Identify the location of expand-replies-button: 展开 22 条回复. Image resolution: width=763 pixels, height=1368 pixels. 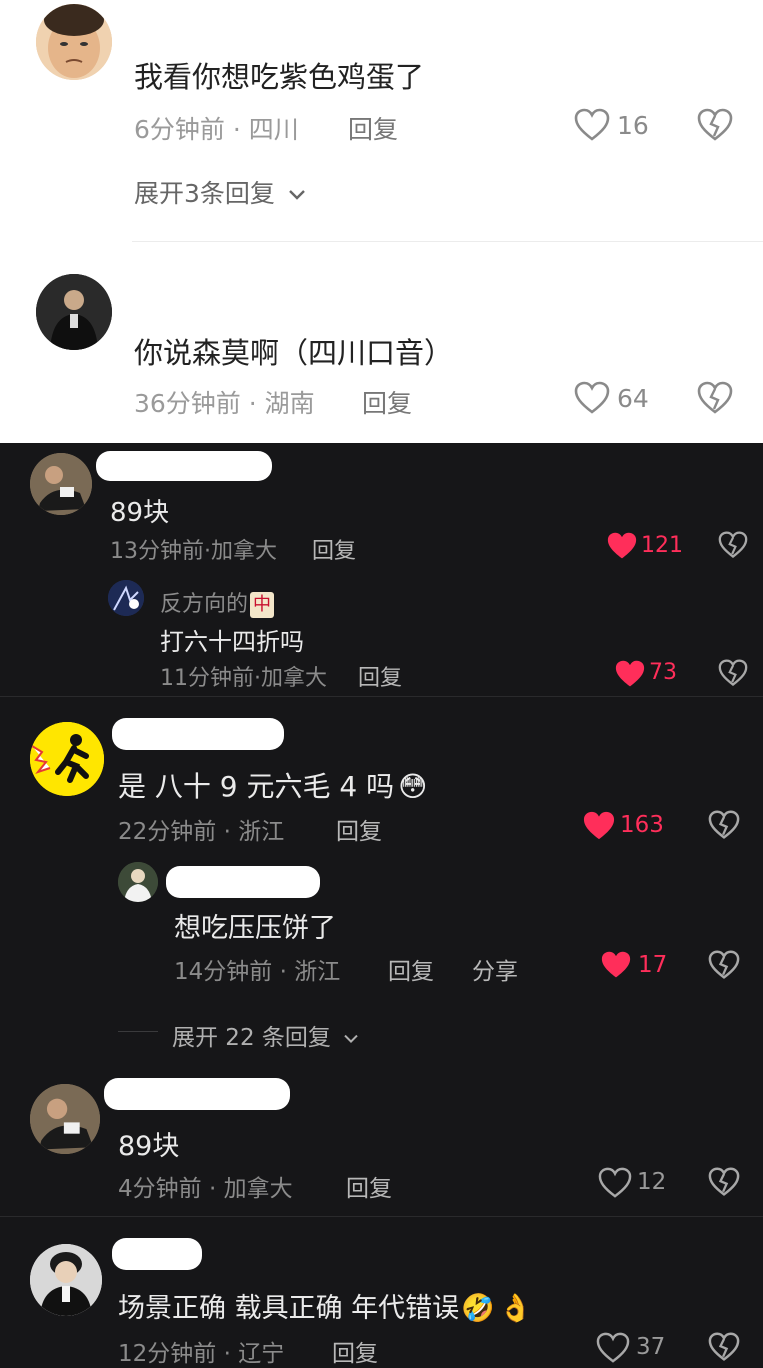
(266, 1035).